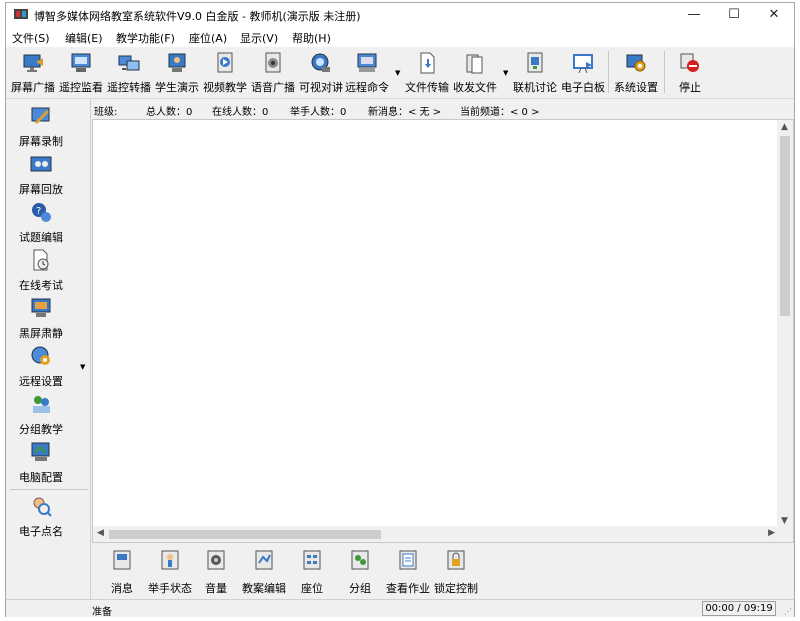 This screenshot has height=621, width=800. Describe the element at coordinates (225, 62) in the screenshot. I see `video-teaching-icon` at that location.